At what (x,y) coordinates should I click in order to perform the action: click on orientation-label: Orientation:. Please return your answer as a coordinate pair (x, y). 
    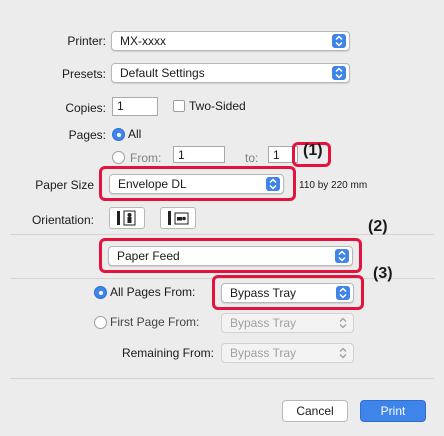
    Looking at the image, I should click on (62, 220).